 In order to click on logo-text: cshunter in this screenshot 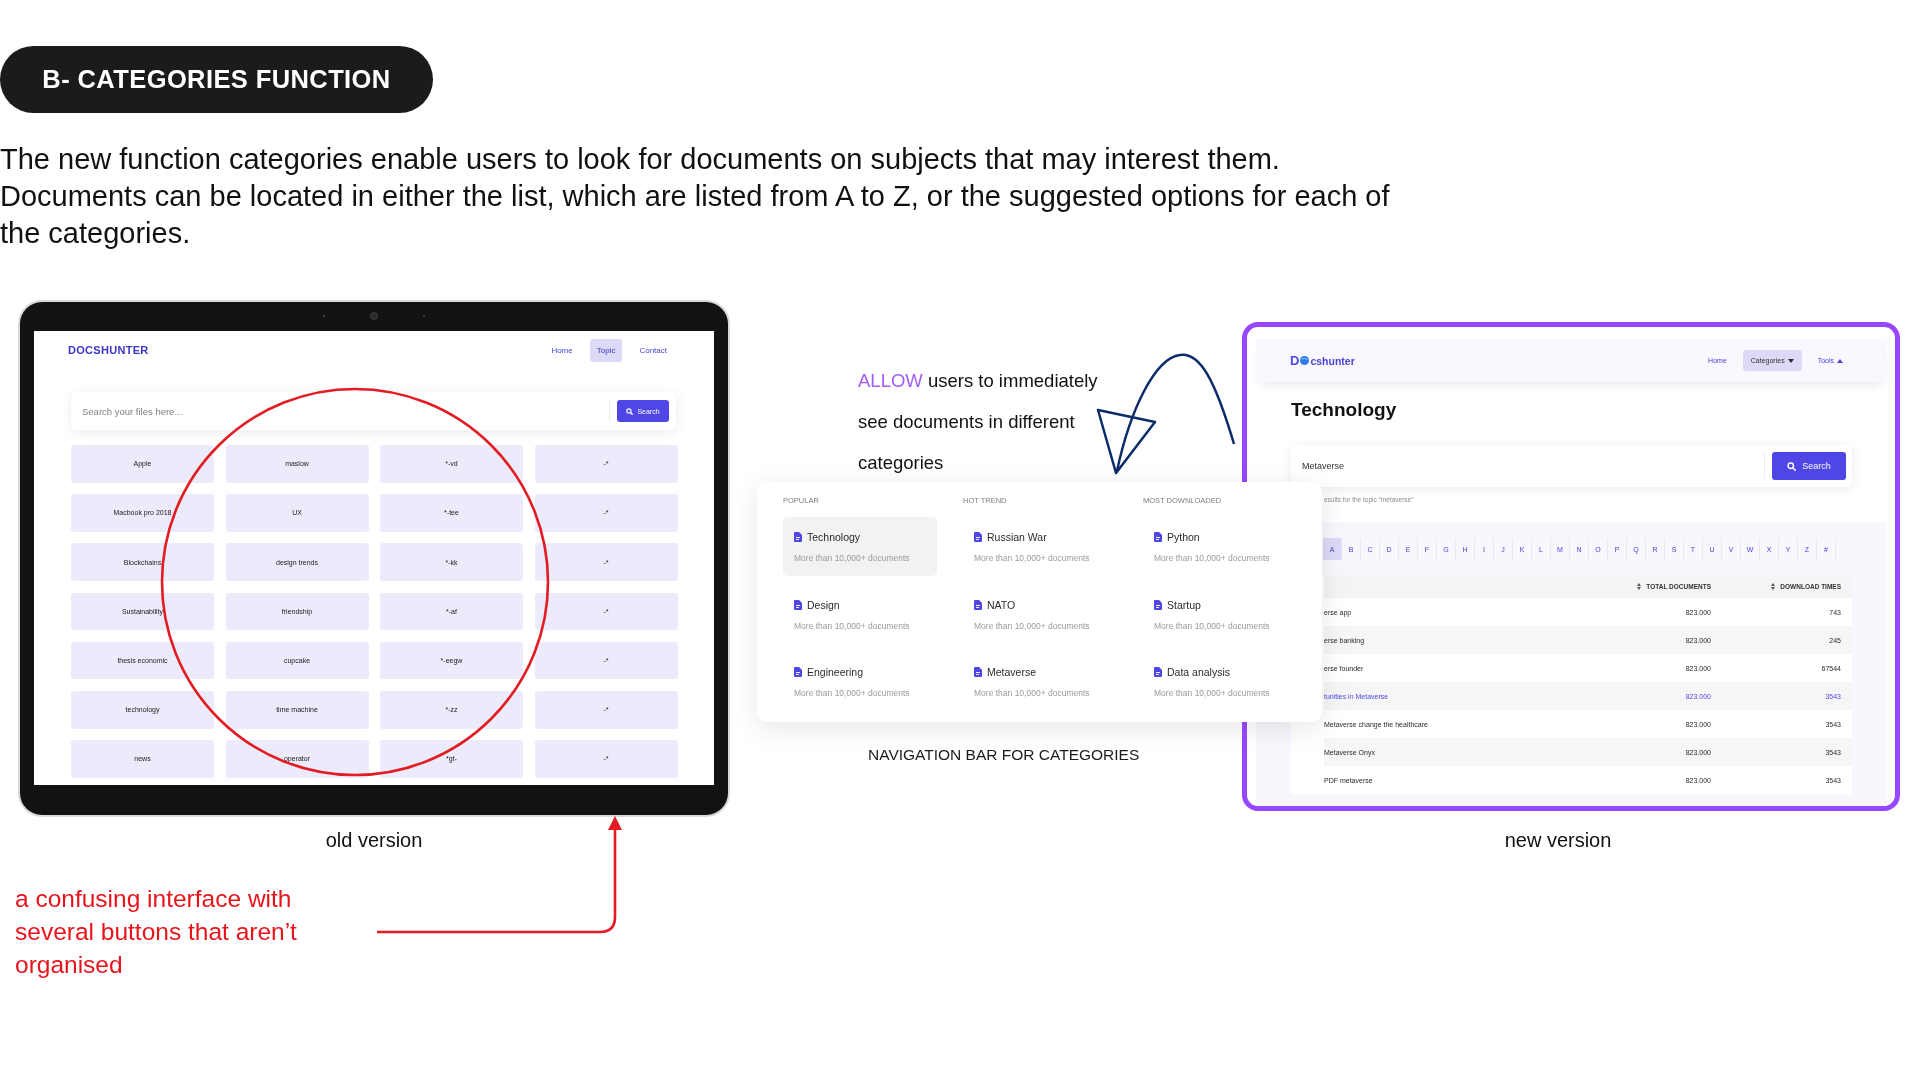, I will do `click(1332, 360)`.